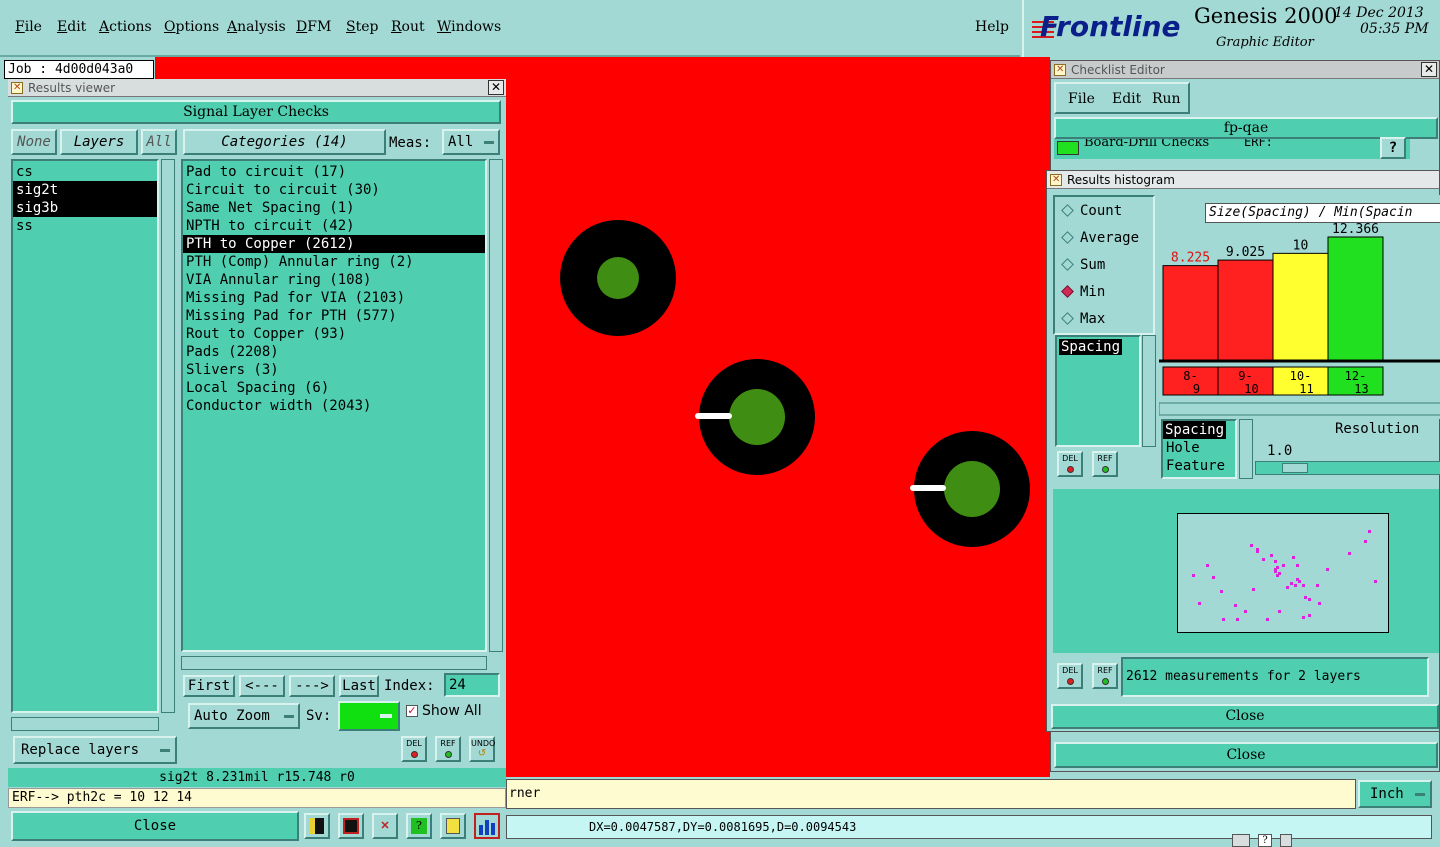 The image size is (1440, 847). What do you see at coordinates (472, 685) in the screenshot?
I see `index-field: 24` at bounding box center [472, 685].